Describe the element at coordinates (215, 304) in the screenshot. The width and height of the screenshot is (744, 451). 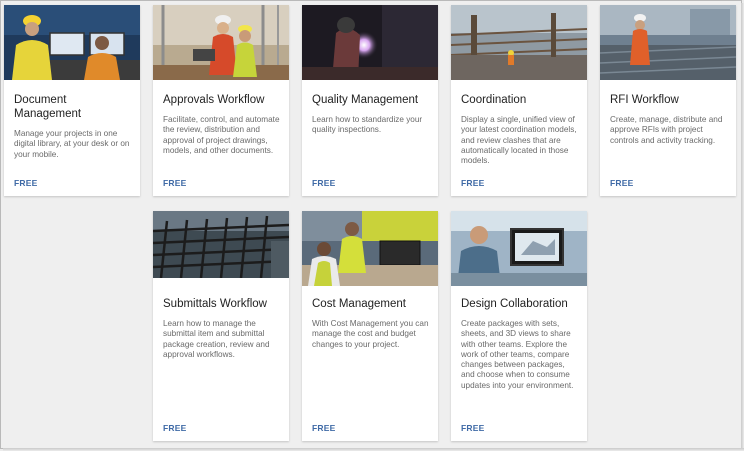
I see `card-title: Submittals Workflow` at that location.